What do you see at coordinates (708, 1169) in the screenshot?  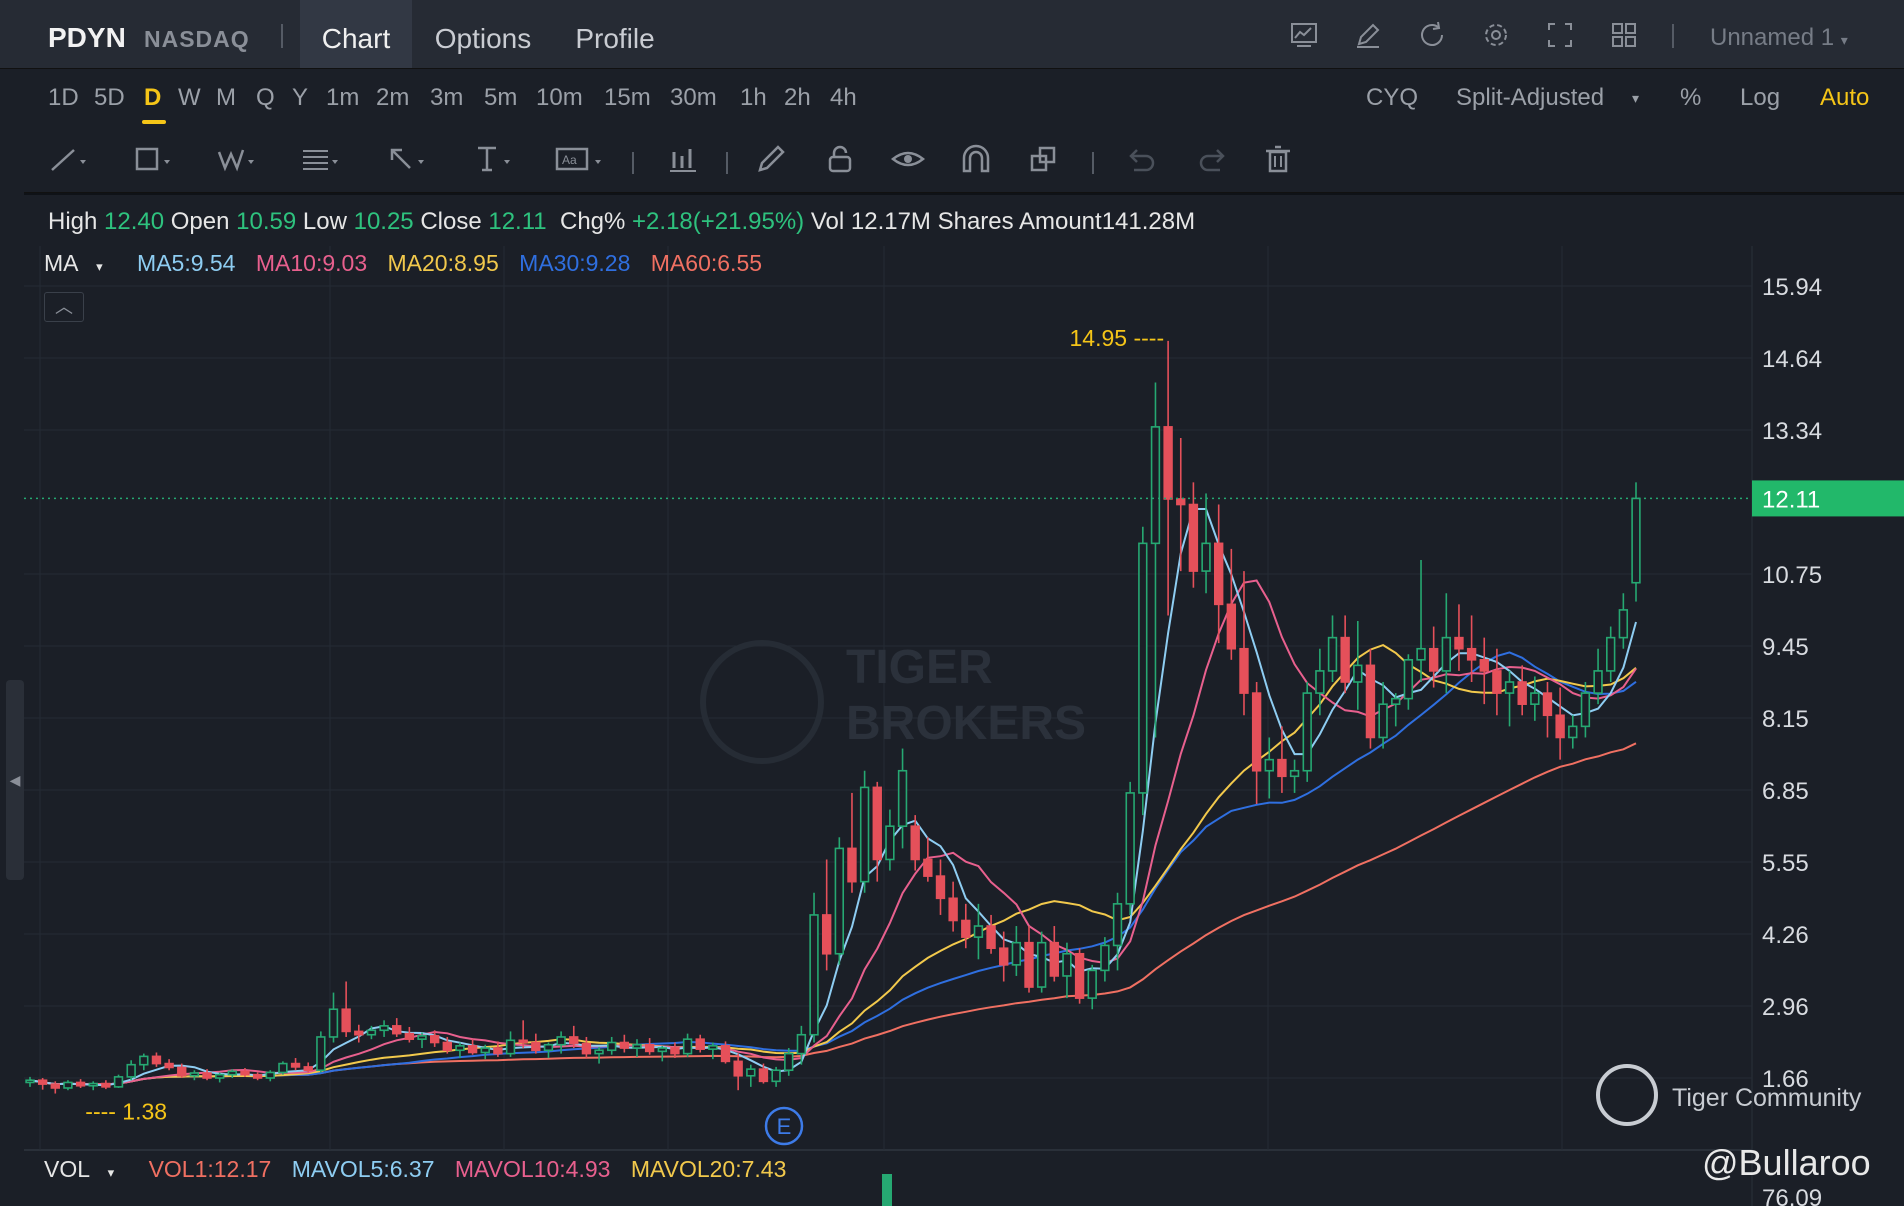 I see `mavol20-value: MAVOL20:7.43` at bounding box center [708, 1169].